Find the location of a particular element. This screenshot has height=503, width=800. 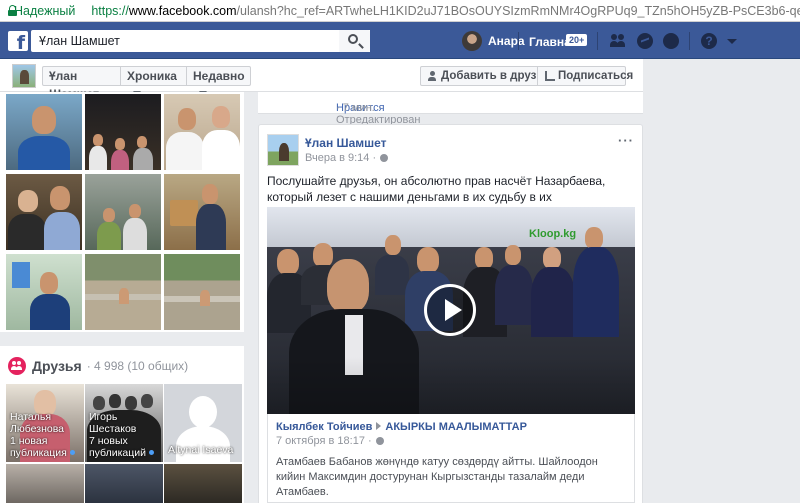

friend-activity: 7 новых публикаций is located at coordinates (117, 447).